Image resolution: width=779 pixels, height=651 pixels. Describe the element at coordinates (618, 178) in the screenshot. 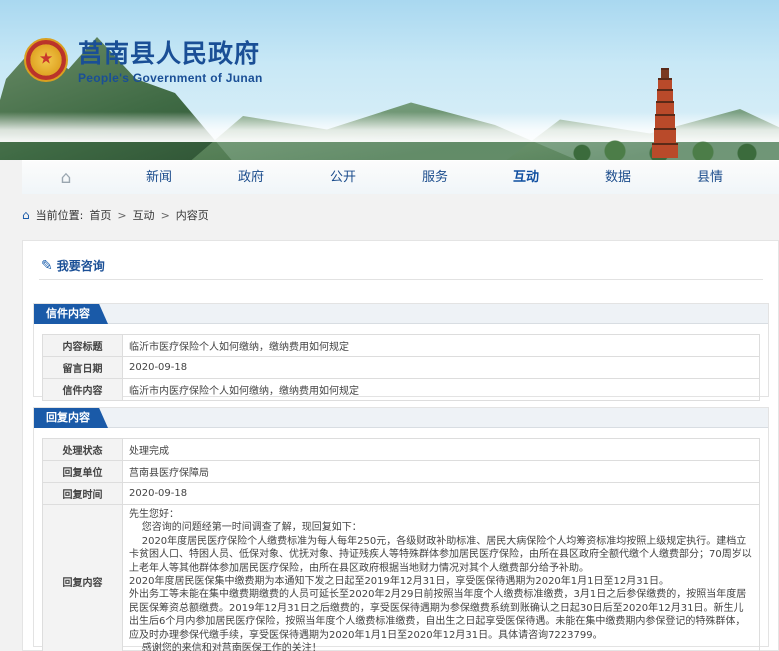

I see `nav-item-data: 数据` at that location.